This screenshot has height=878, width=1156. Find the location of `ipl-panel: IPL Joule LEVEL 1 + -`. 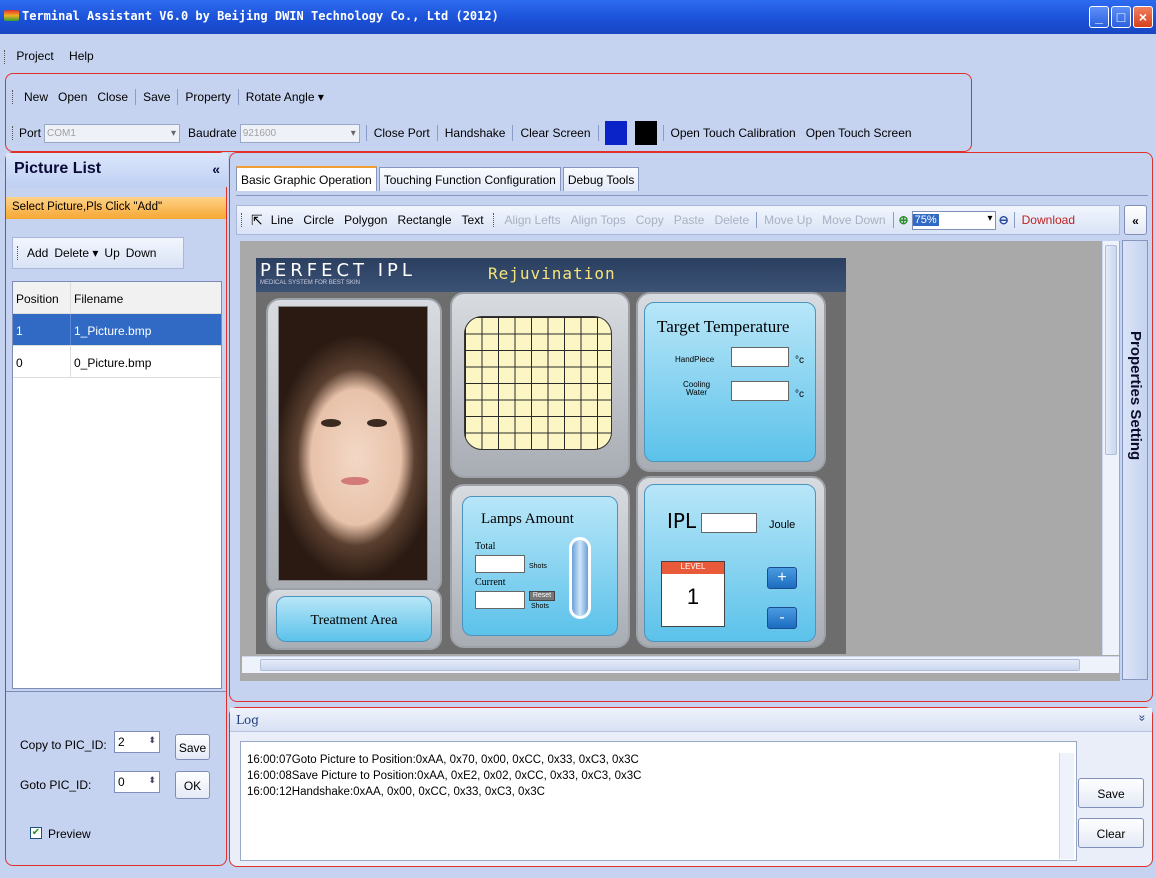

ipl-panel: IPL Joule LEVEL 1 + - is located at coordinates (730, 563).